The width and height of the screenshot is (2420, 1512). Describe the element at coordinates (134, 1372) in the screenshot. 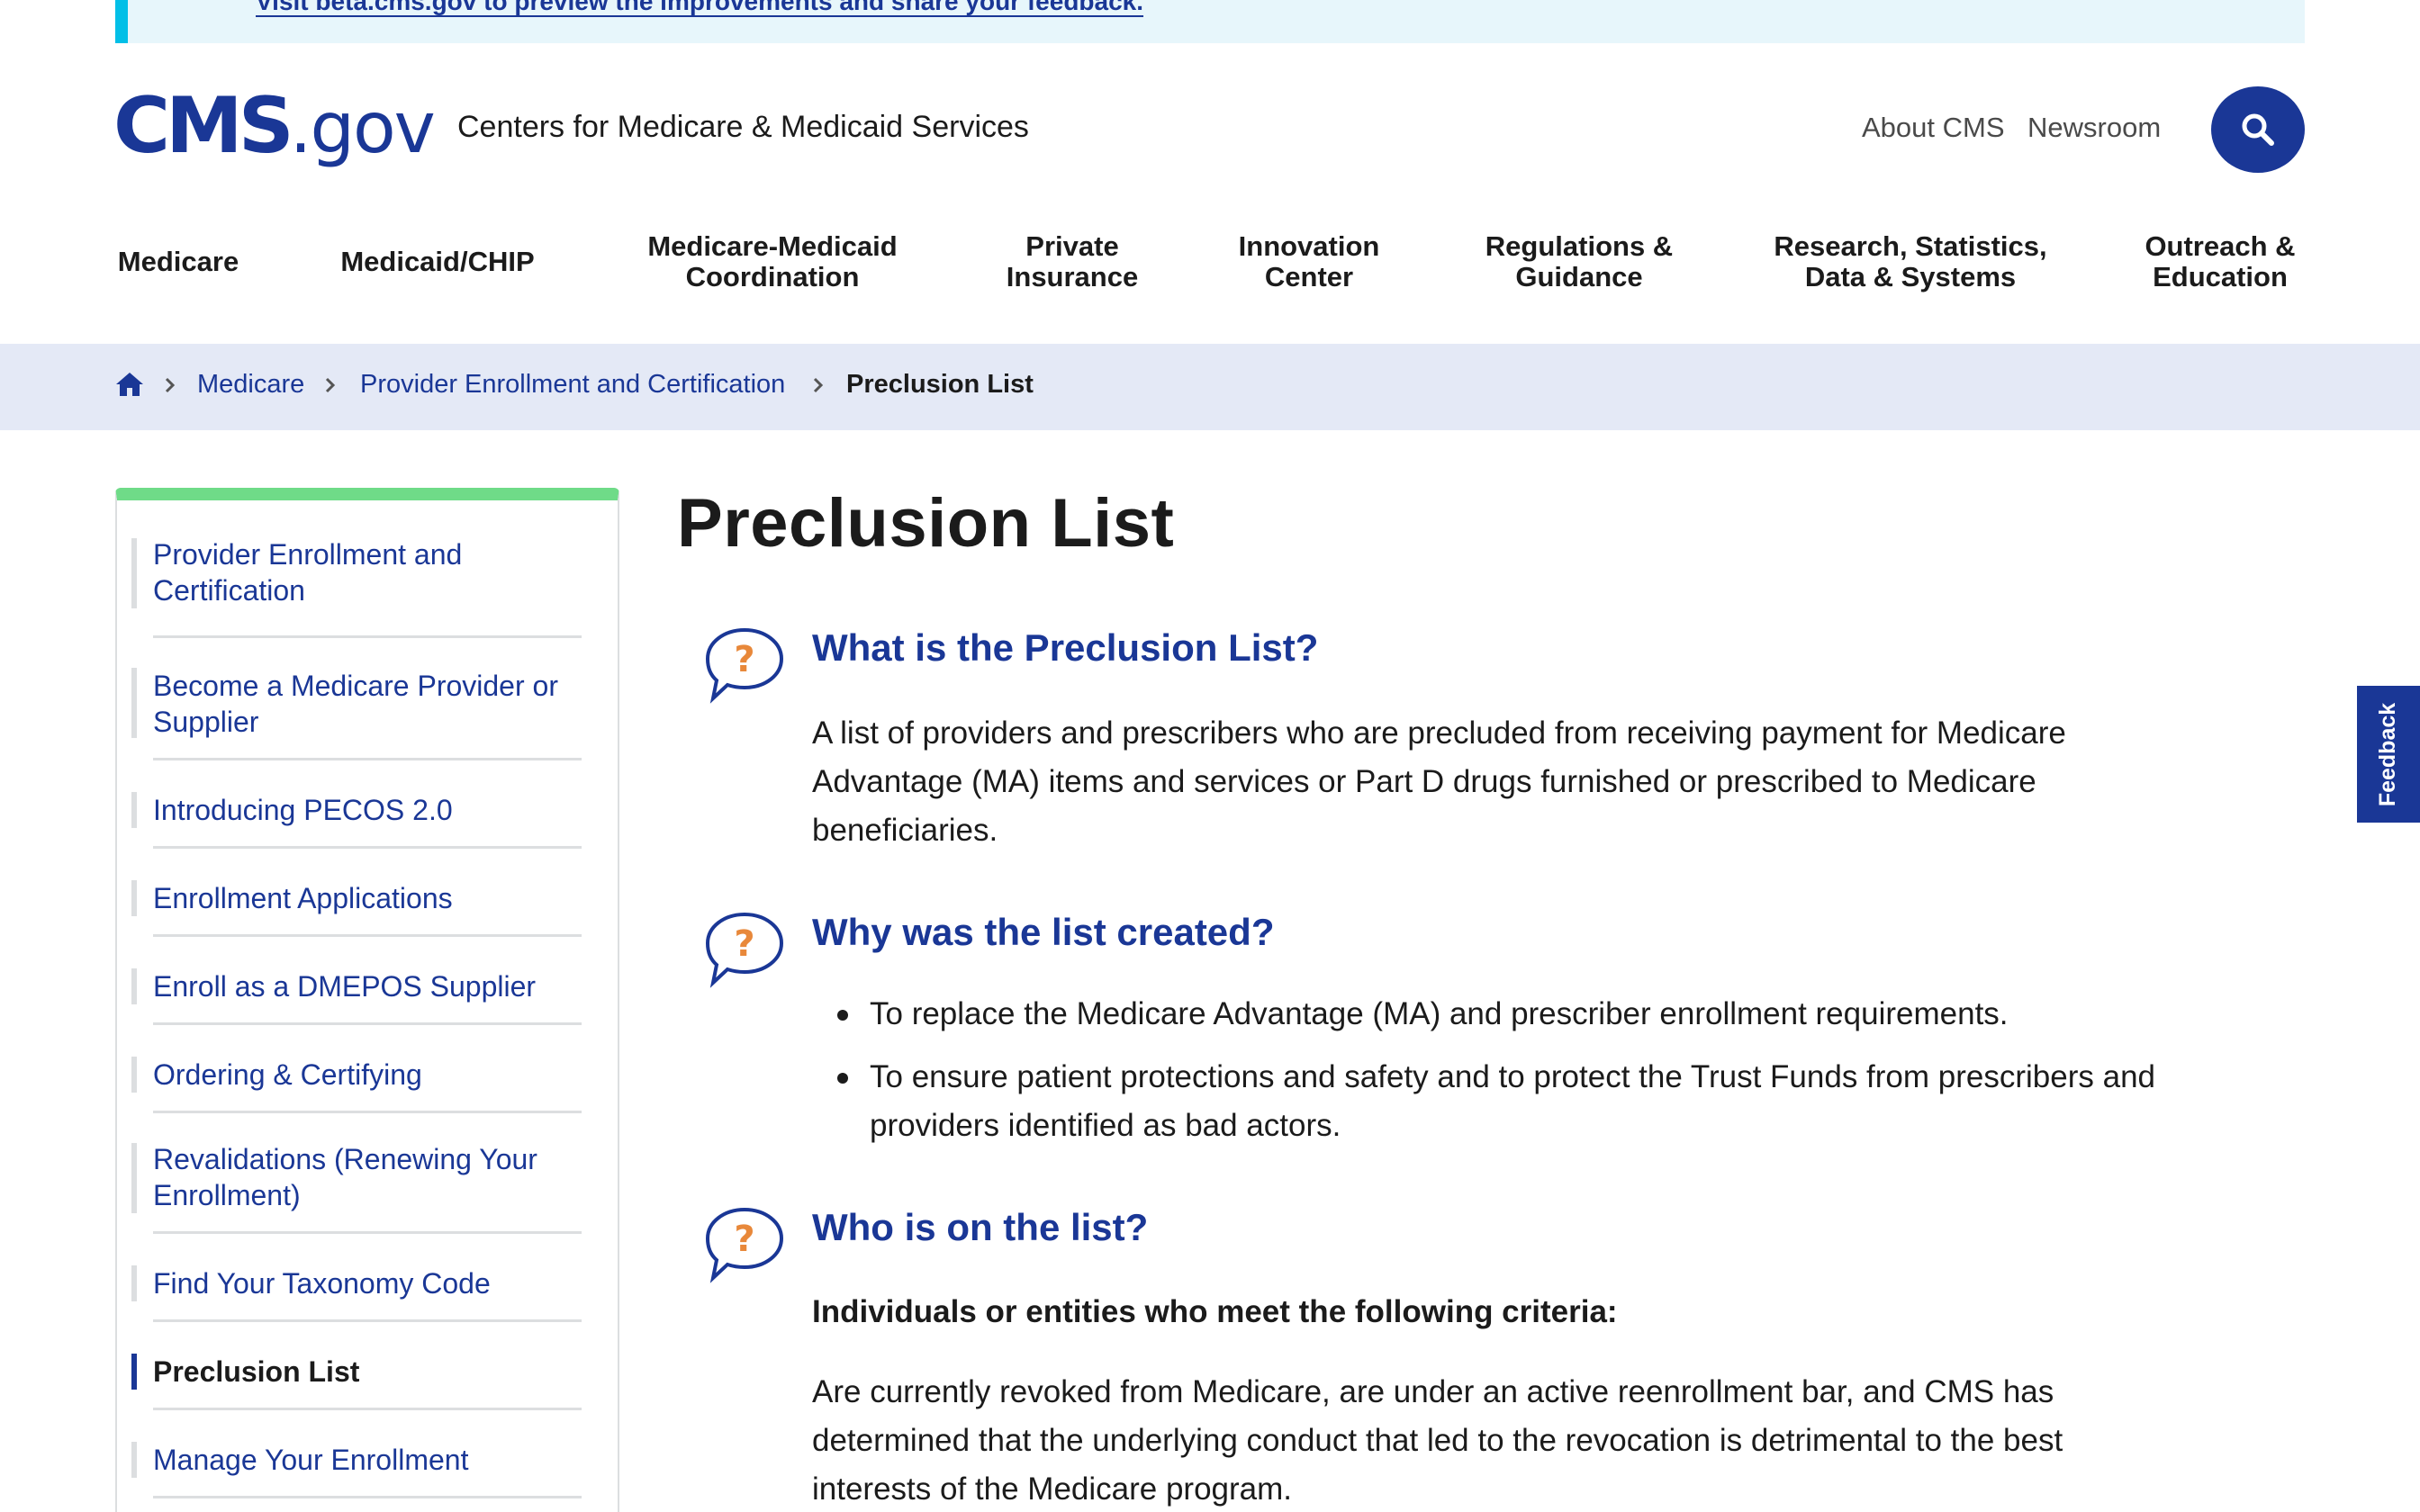

I see `sidebar-current-indicator` at that location.